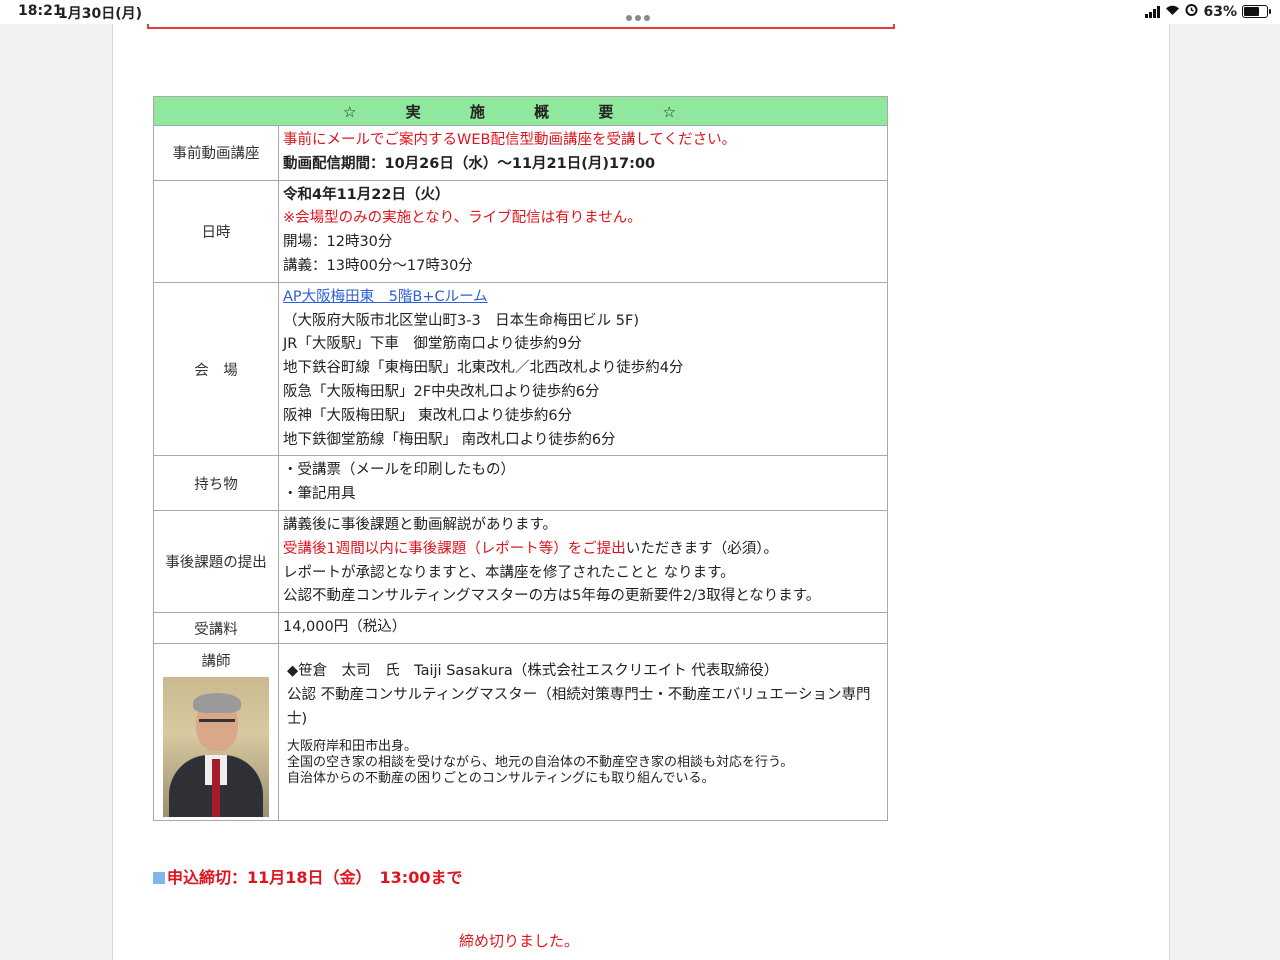 The width and height of the screenshot is (1280, 960). I want to click on instructor-label: 講師, so click(216, 661).